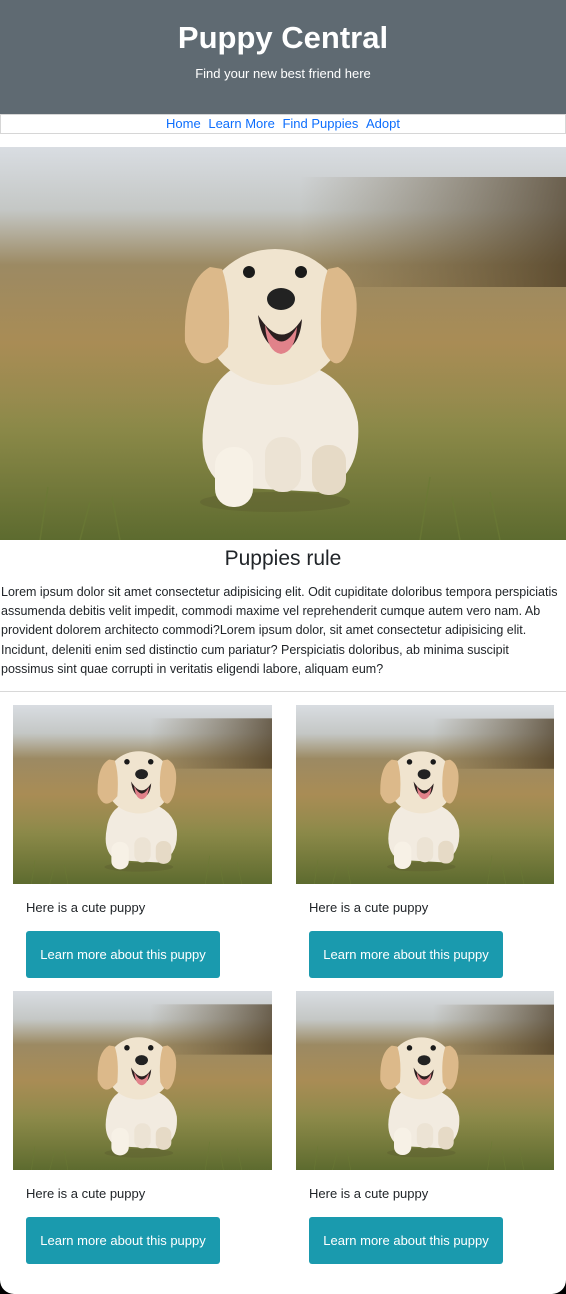 The width and height of the screenshot is (566, 1294). I want to click on section-title: Puppies rule, so click(283, 558).